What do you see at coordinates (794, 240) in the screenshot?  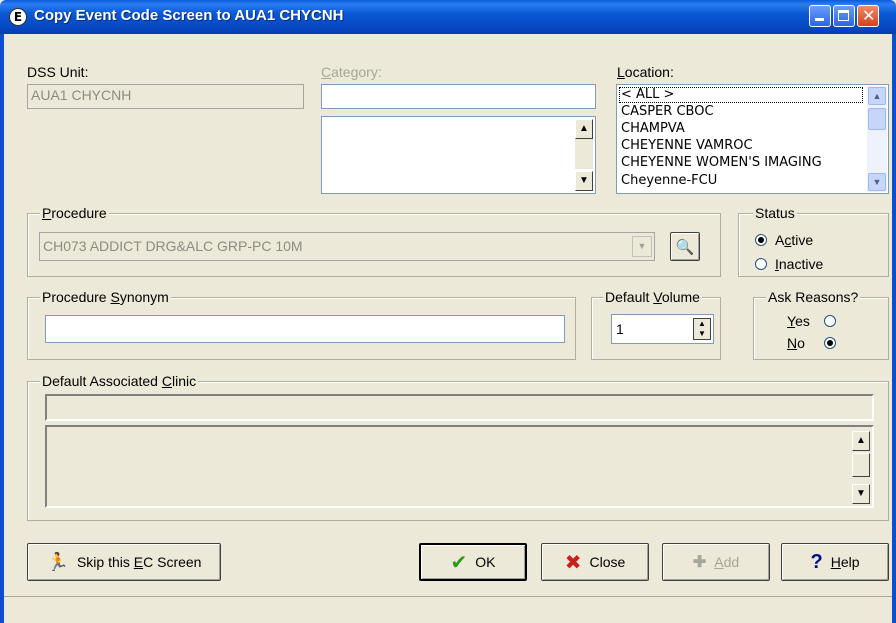 I see `status-active-label: Active` at bounding box center [794, 240].